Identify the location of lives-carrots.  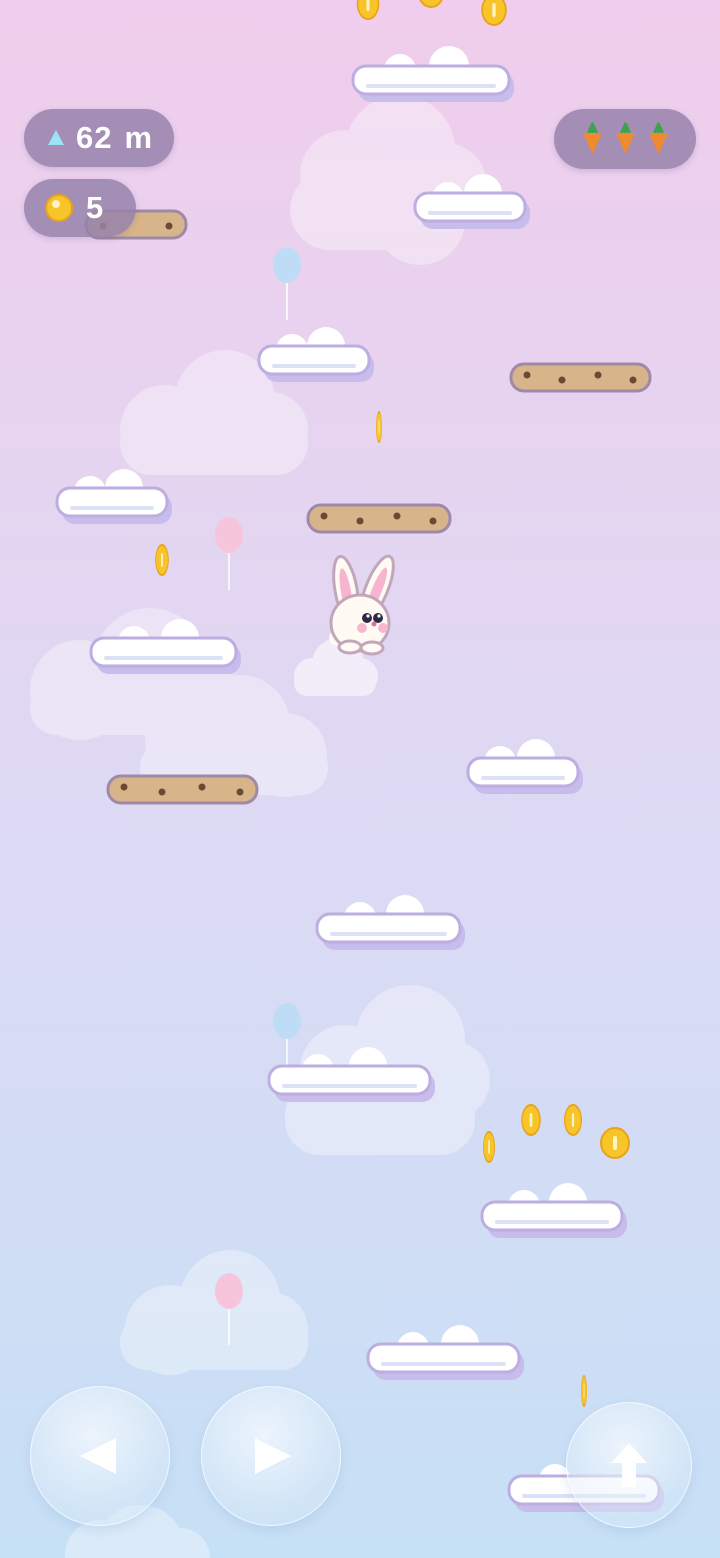
(625, 139).